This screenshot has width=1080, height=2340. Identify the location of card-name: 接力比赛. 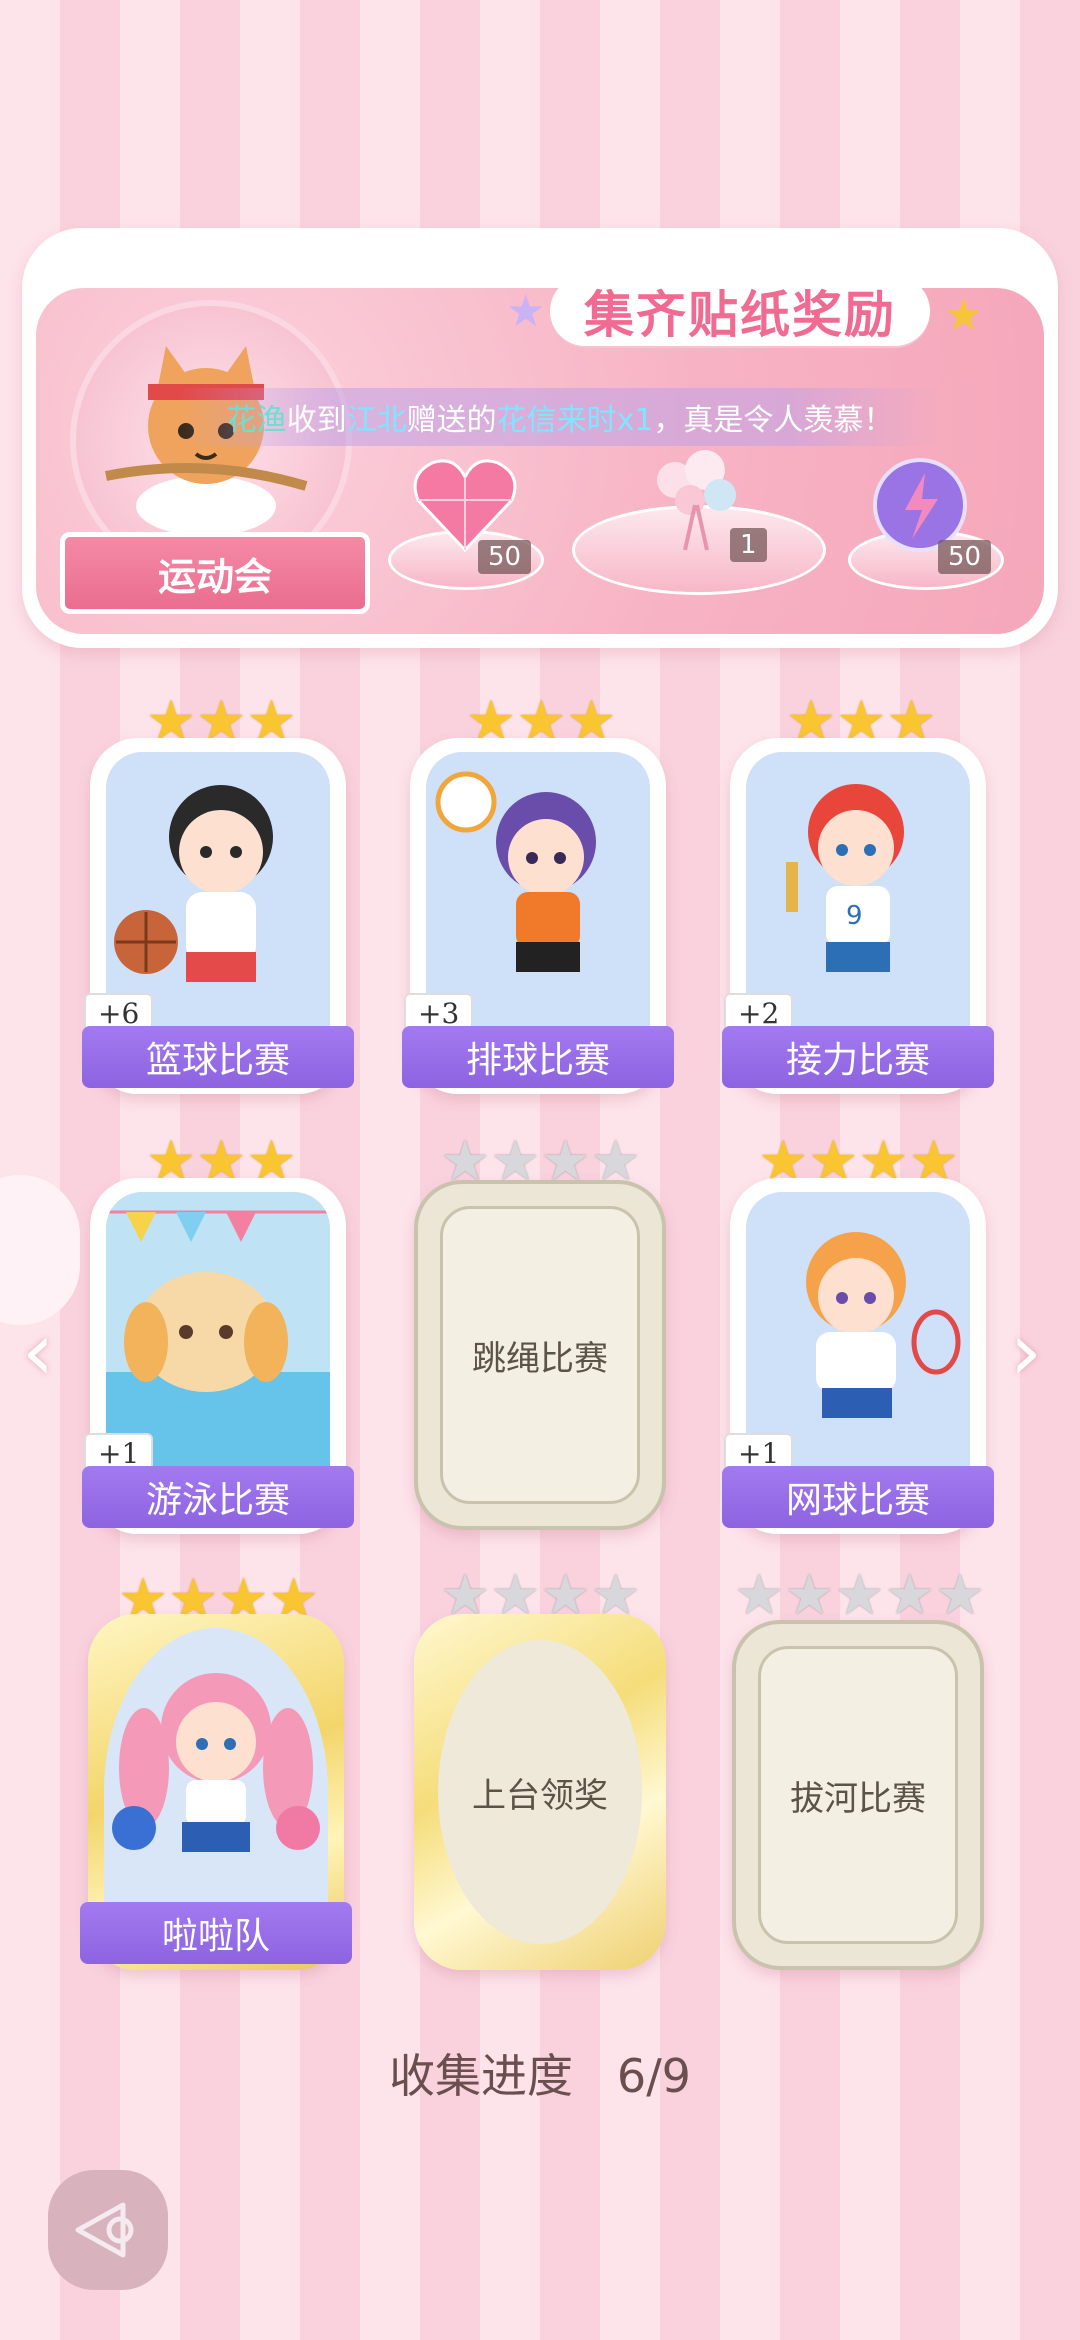
(858, 1057).